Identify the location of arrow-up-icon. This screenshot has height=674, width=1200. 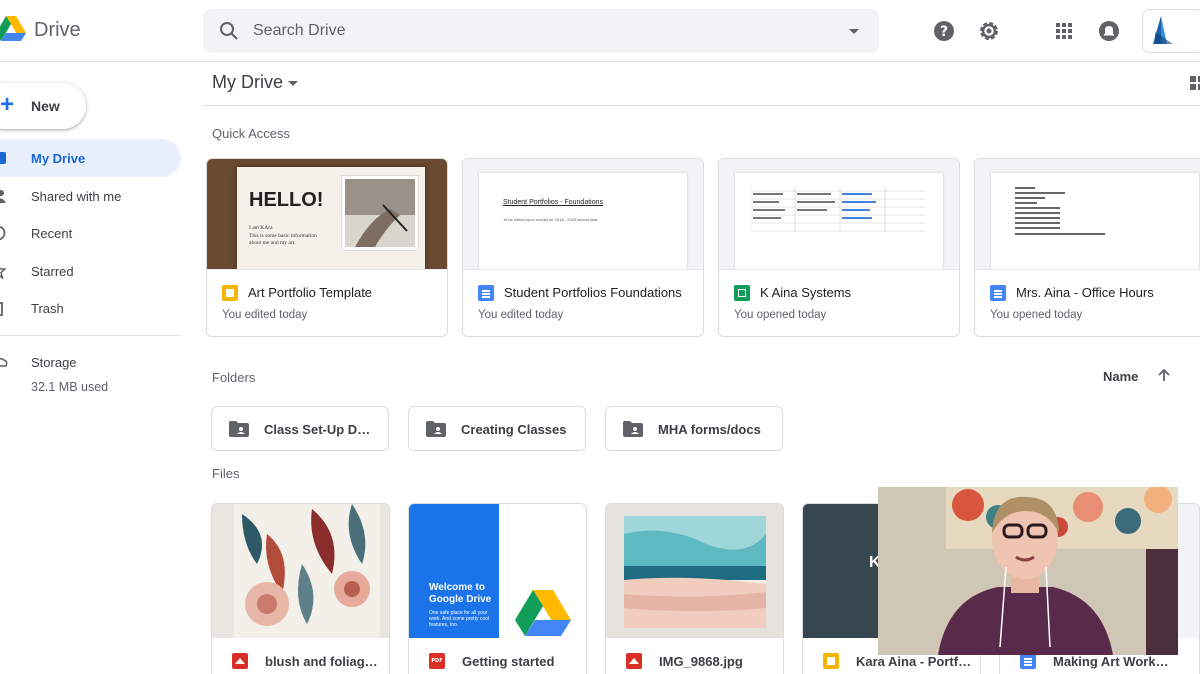
(1164, 375).